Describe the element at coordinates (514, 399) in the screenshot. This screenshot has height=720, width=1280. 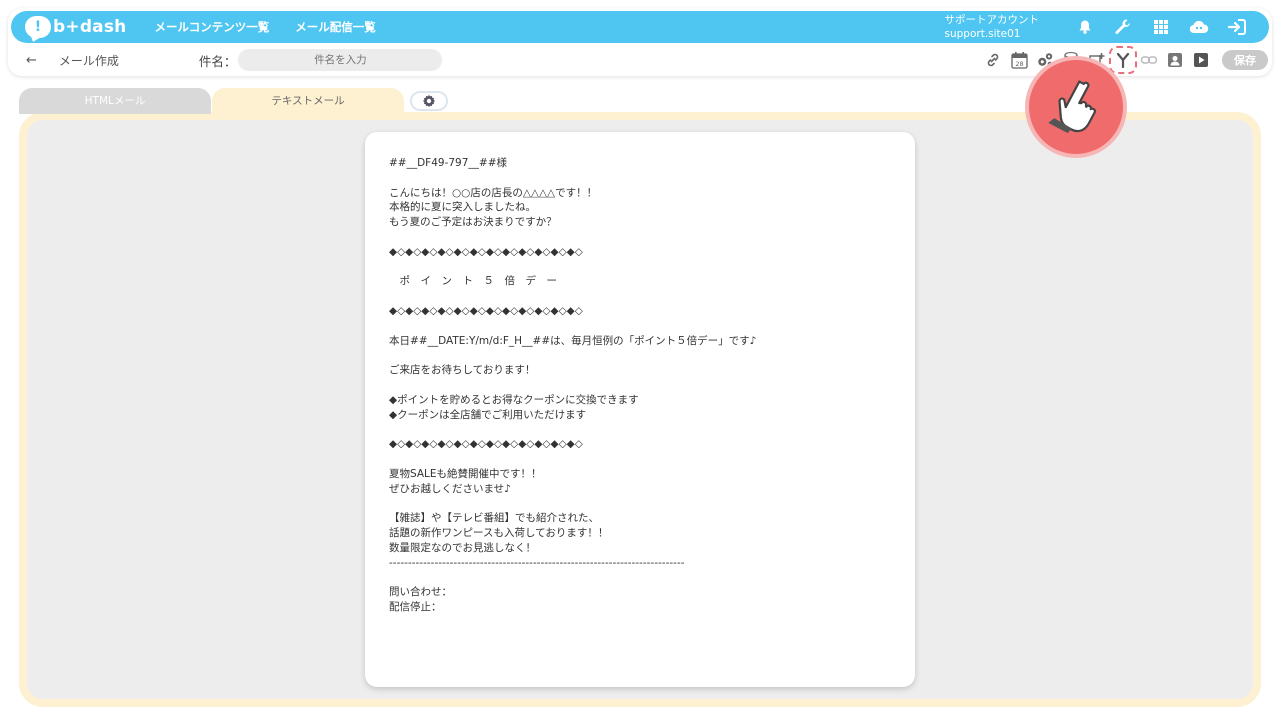
I see `mail-line: ◆ポイントを貯めるとお得なクーポンに交換できます` at that location.